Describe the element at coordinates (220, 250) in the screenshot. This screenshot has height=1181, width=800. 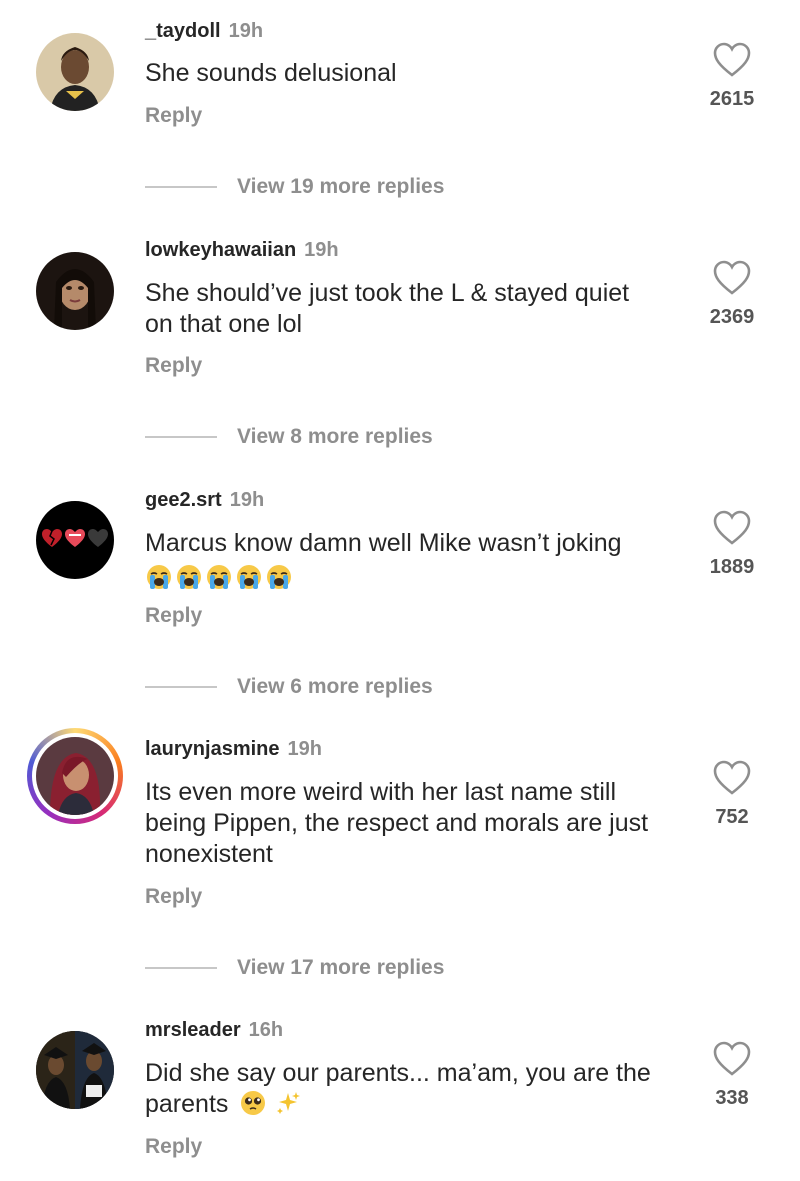
I see `username: lowkeyhawaiian` at that location.